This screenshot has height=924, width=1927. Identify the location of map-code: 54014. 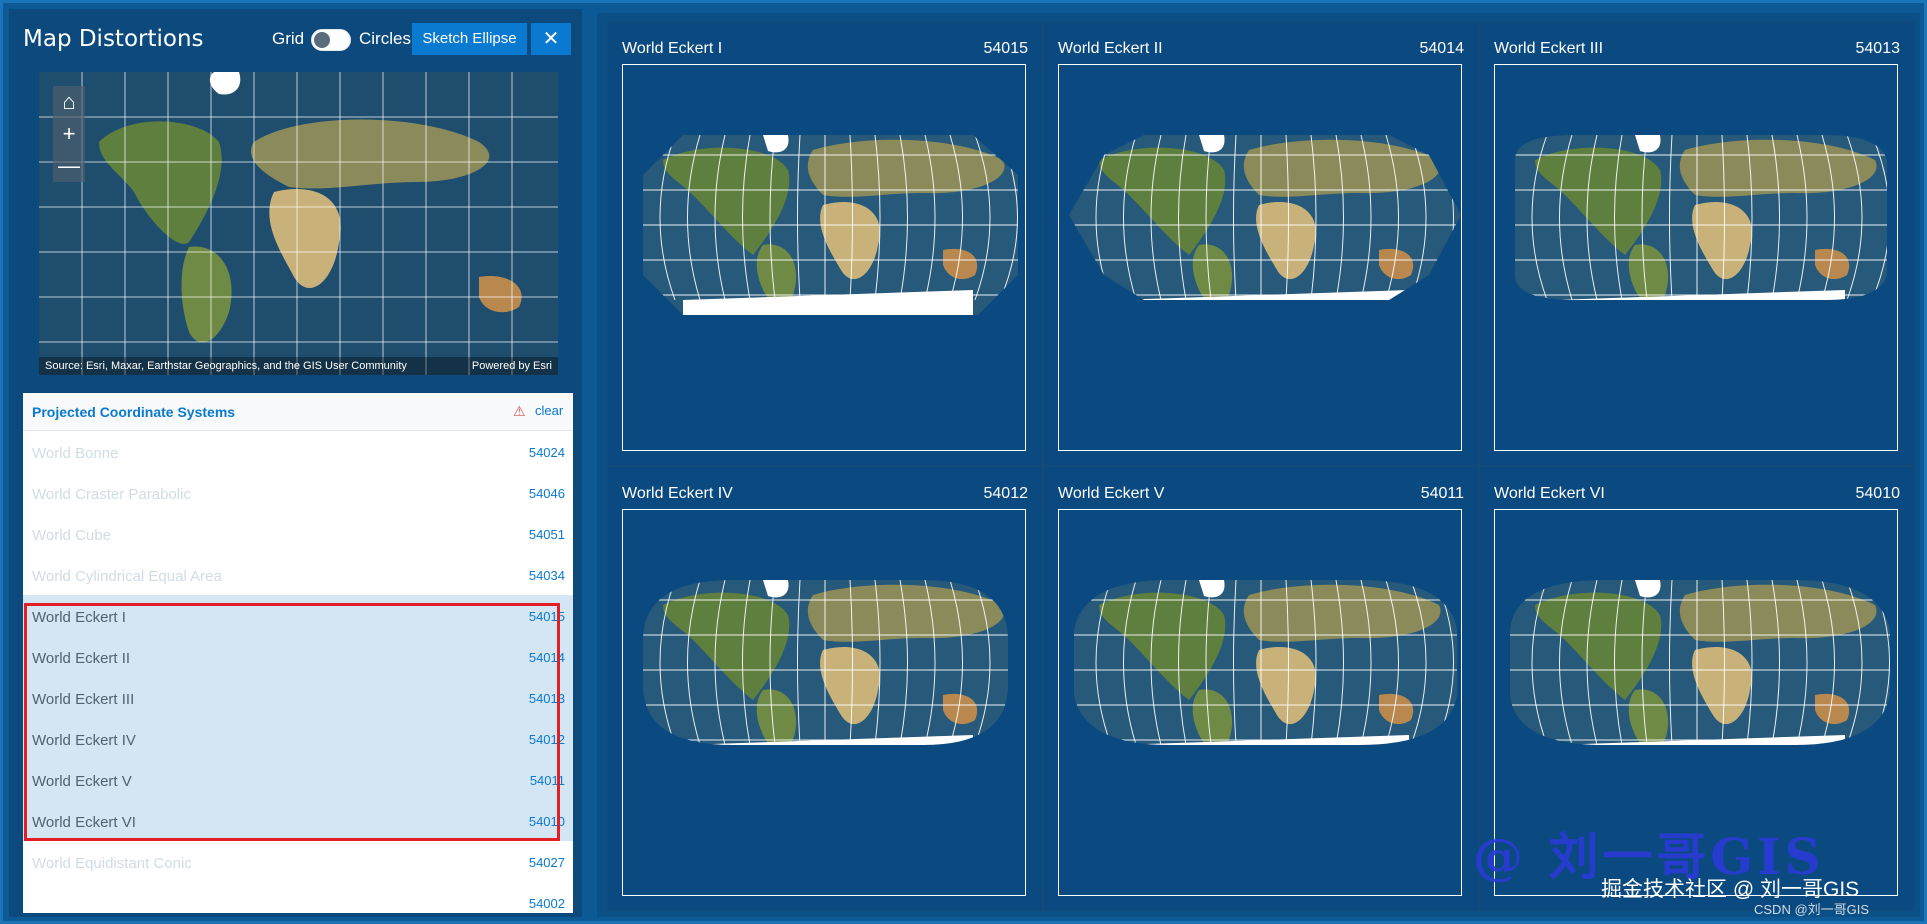
(1442, 48).